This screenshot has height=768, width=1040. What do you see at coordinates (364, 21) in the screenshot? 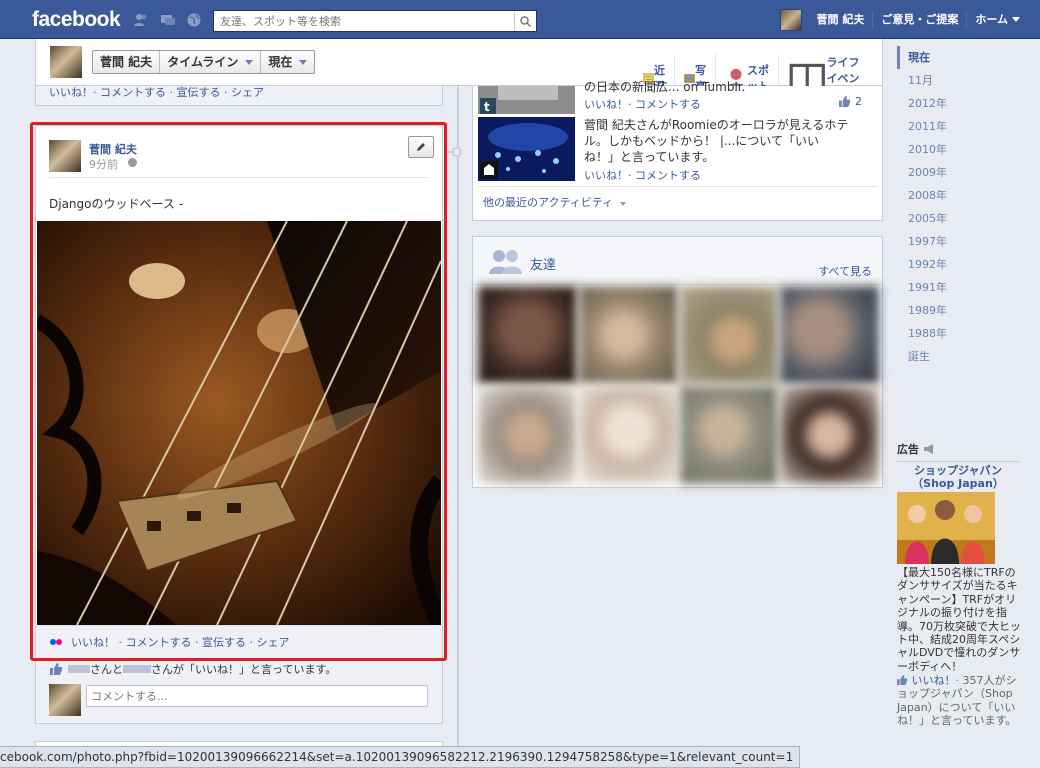
I see `search-input` at bounding box center [364, 21].